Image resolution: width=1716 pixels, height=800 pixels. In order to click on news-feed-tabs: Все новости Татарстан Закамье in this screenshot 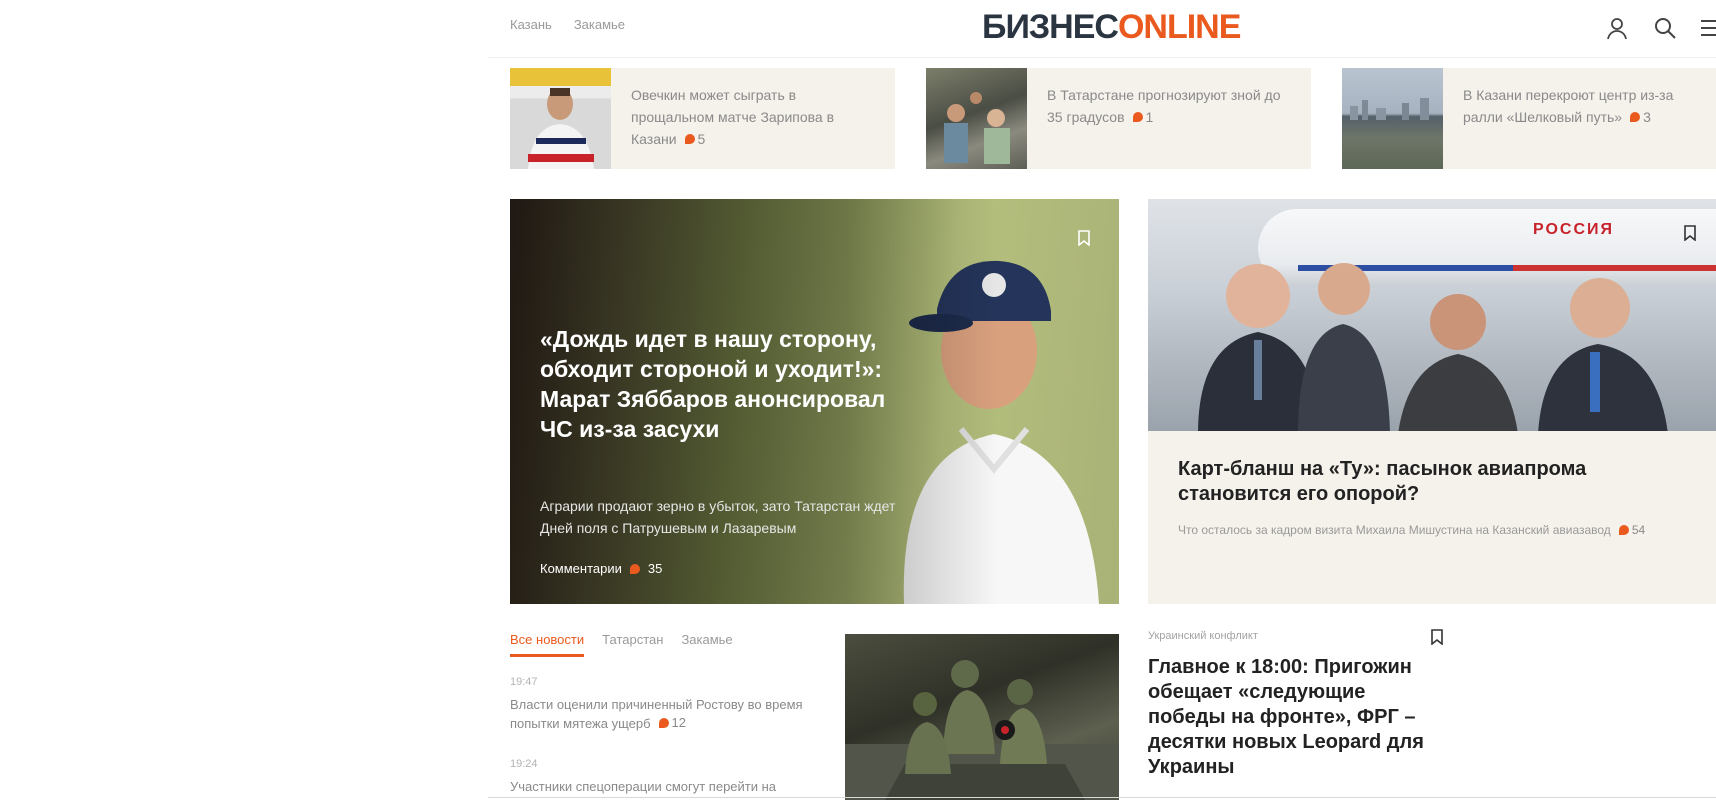, I will do `click(621, 644)`.